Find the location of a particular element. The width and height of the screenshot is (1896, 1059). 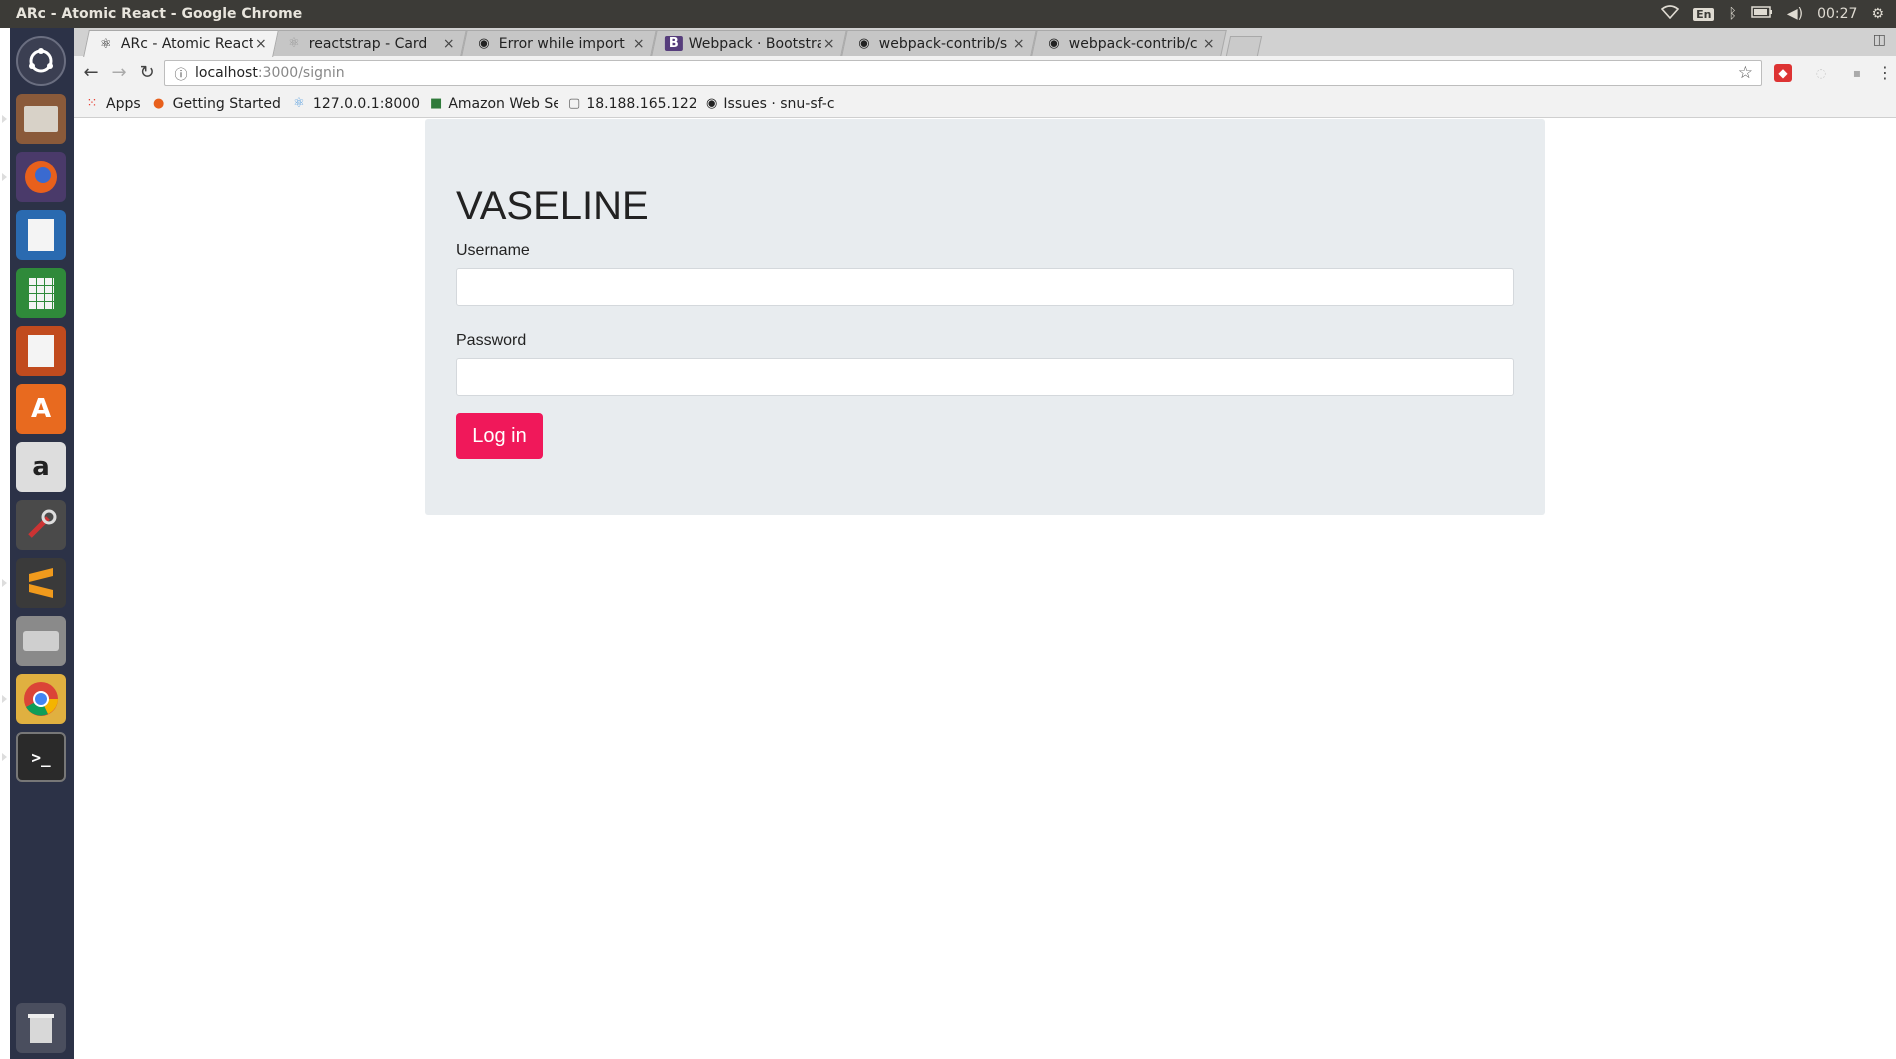

extension-red-icon: ◆ is located at coordinates (1783, 73).